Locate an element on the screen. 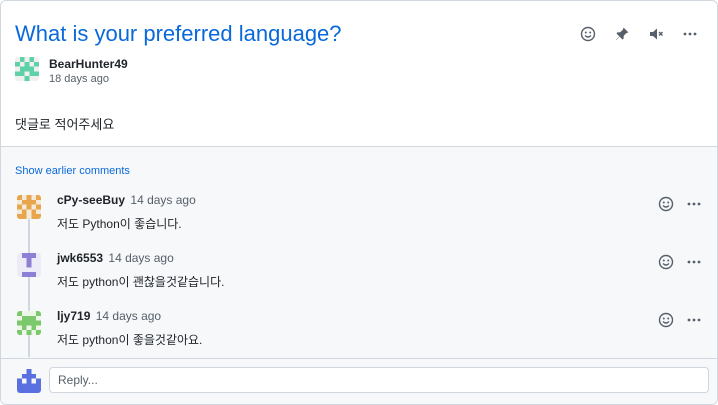 Image resolution: width=718 pixels, height=405 pixels. comment-author: jwk6553 is located at coordinates (80, 258).